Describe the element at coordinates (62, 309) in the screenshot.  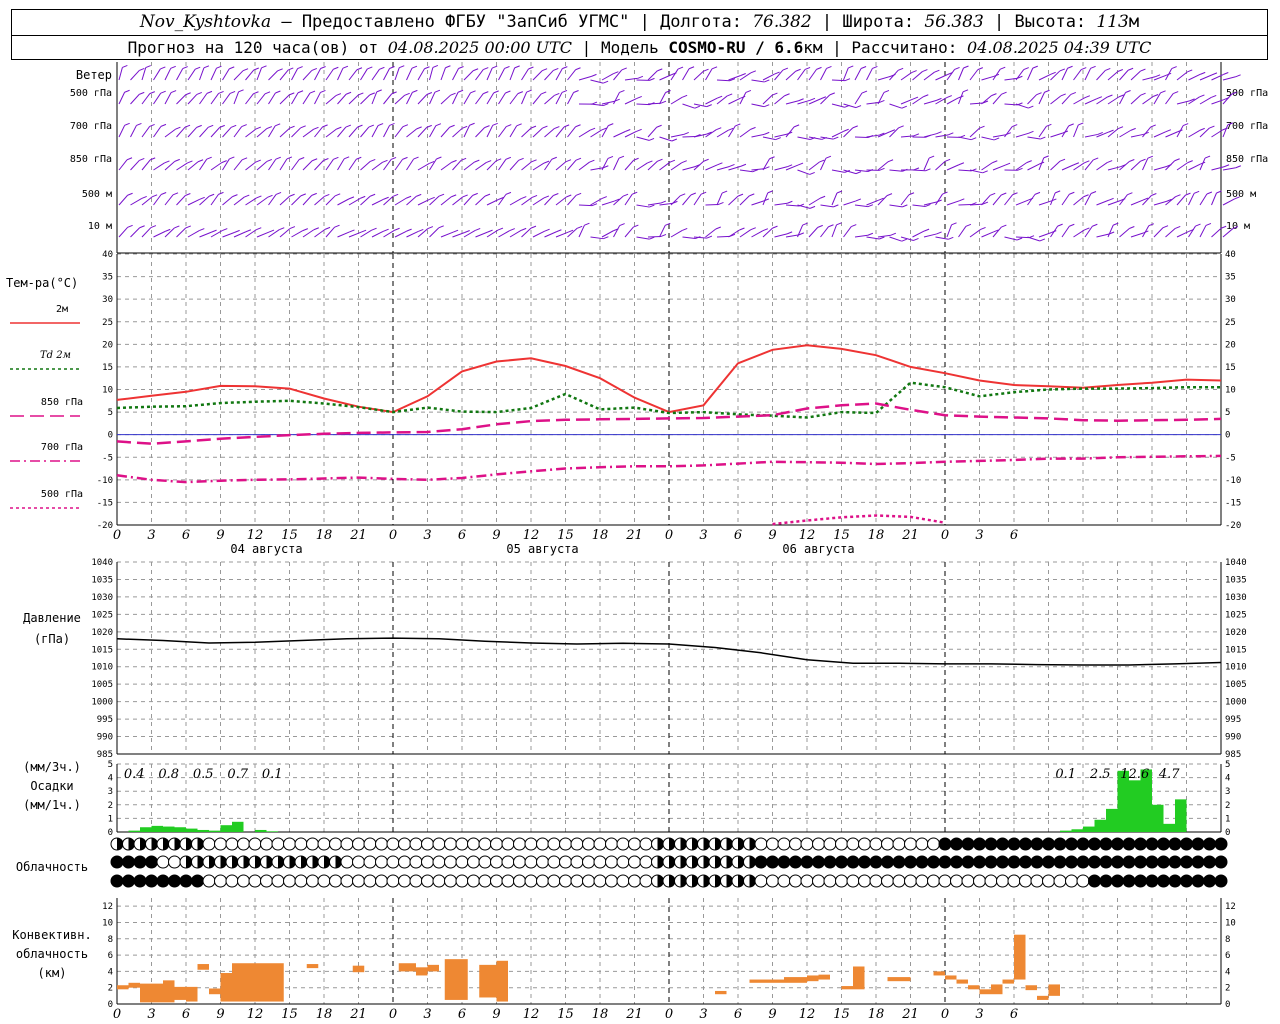
I see `temp-legend-label: 2м` at that location.